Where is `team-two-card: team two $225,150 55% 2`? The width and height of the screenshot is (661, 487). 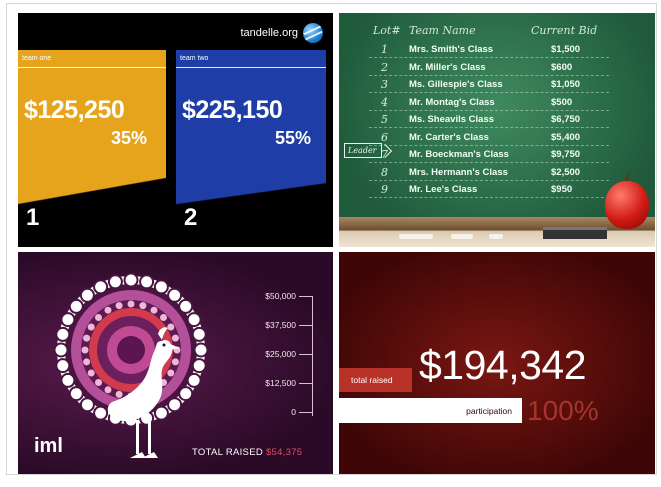
team-two-card: team two $225,150 55% 2 is located at coordinates (251, 148).